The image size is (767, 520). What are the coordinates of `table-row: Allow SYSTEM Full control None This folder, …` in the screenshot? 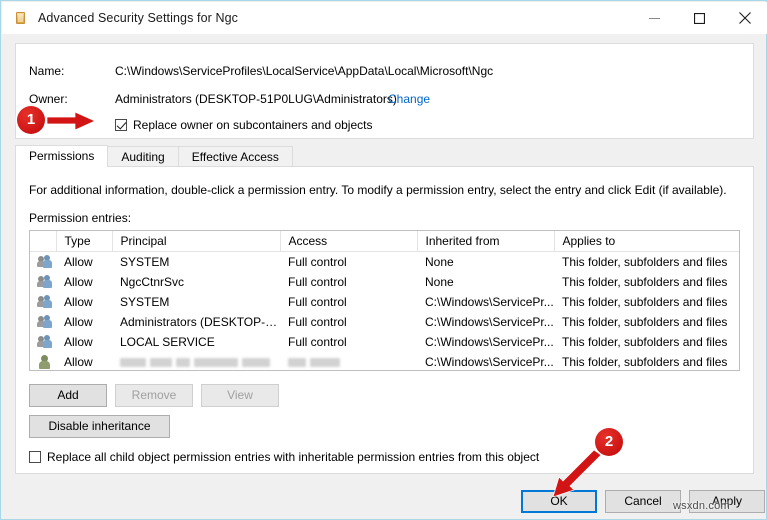 It's located at (384, 262).